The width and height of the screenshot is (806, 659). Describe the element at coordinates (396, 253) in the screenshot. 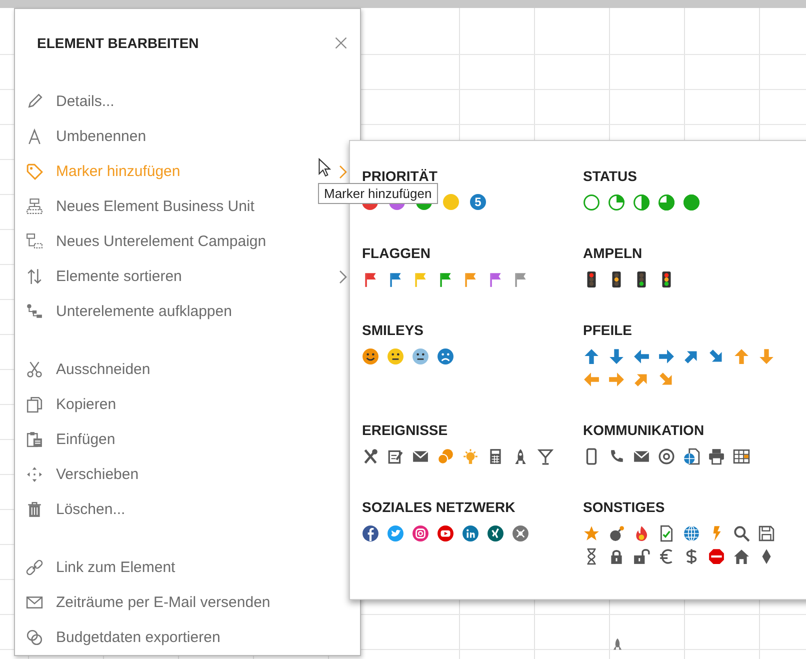

I see `group-title: FLAGGEN` at that location.